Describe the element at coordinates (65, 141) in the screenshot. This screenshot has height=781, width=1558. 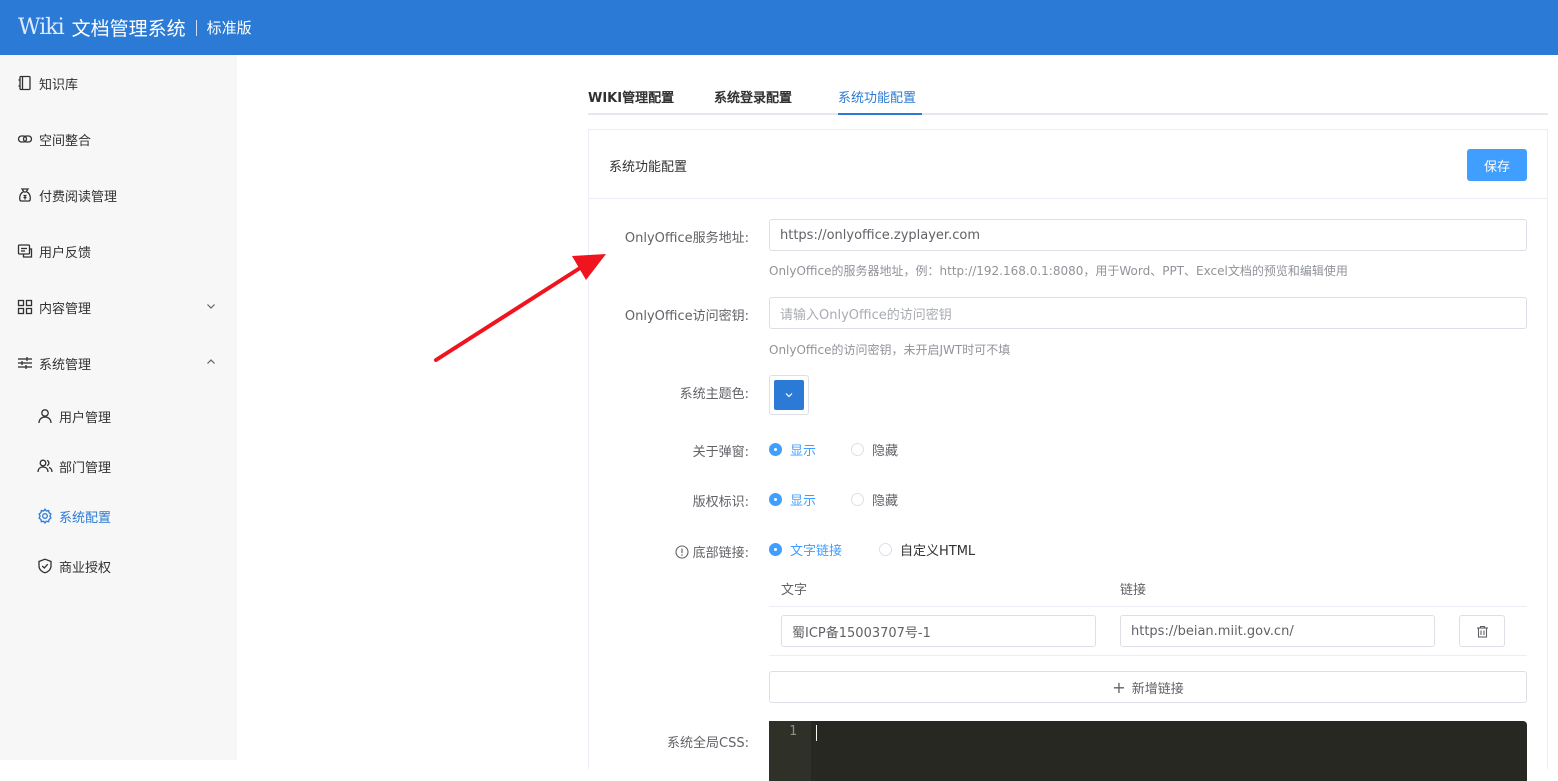
I see `sidebar-item-label: 空间整合` at that location.